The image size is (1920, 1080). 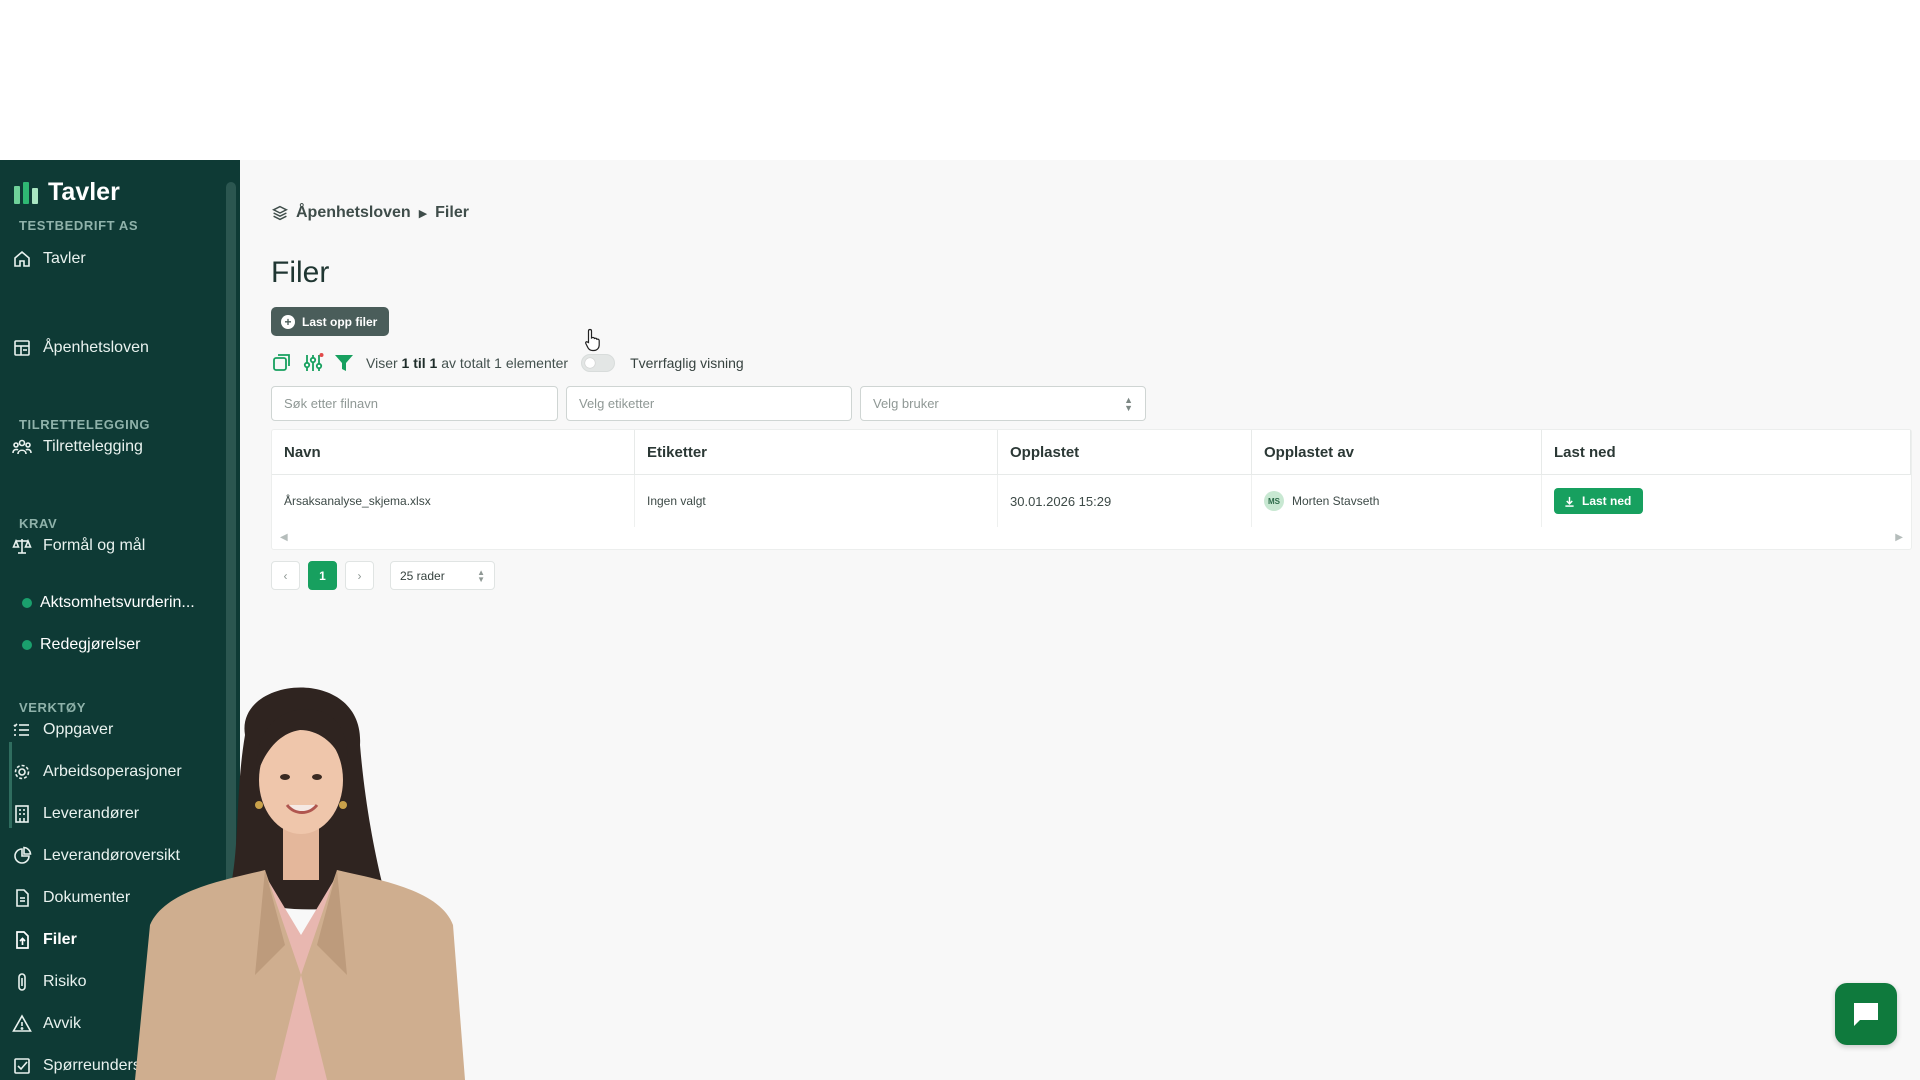 I want to click on search-input: Søk etter filnavn, so click(x=414, y=403).